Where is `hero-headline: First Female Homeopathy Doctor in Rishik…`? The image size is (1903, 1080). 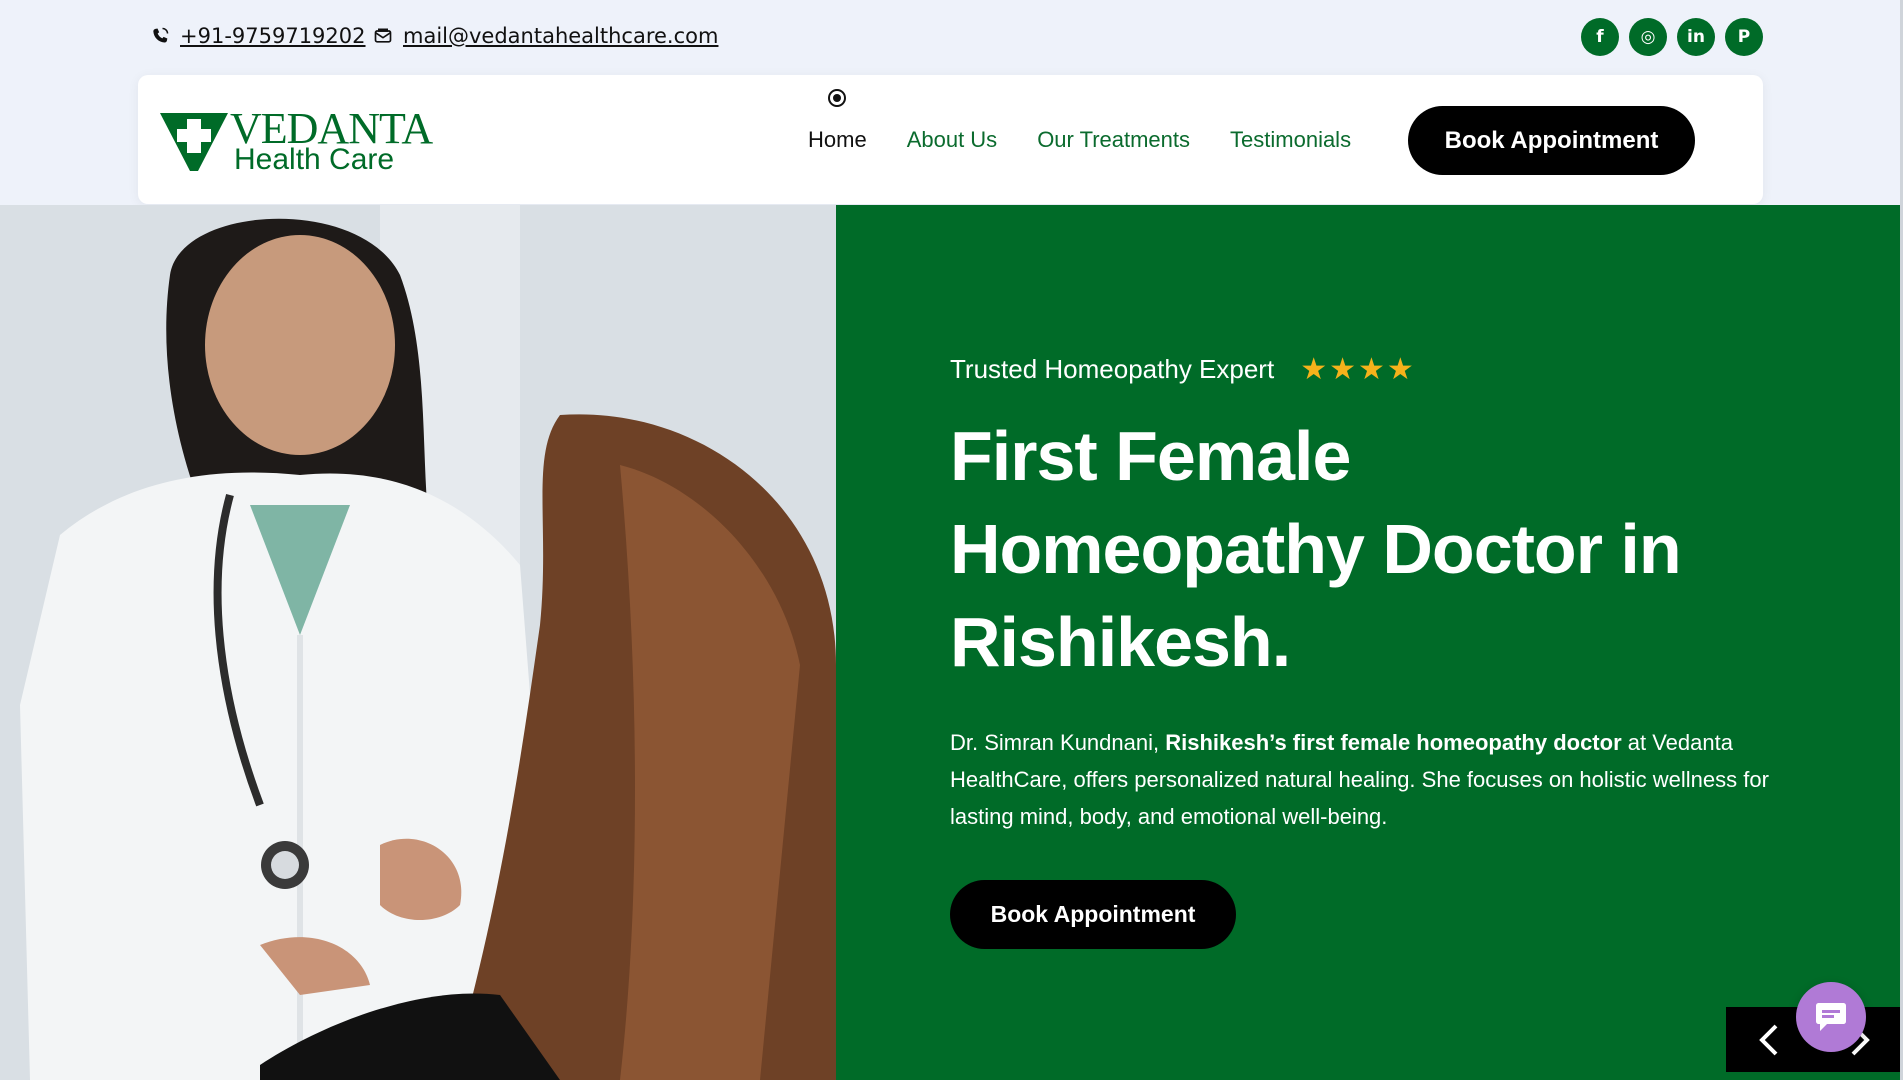 hero-headline: First Female Homeopathy Doctor in Rishik… is located at coordinates (1380, 549).